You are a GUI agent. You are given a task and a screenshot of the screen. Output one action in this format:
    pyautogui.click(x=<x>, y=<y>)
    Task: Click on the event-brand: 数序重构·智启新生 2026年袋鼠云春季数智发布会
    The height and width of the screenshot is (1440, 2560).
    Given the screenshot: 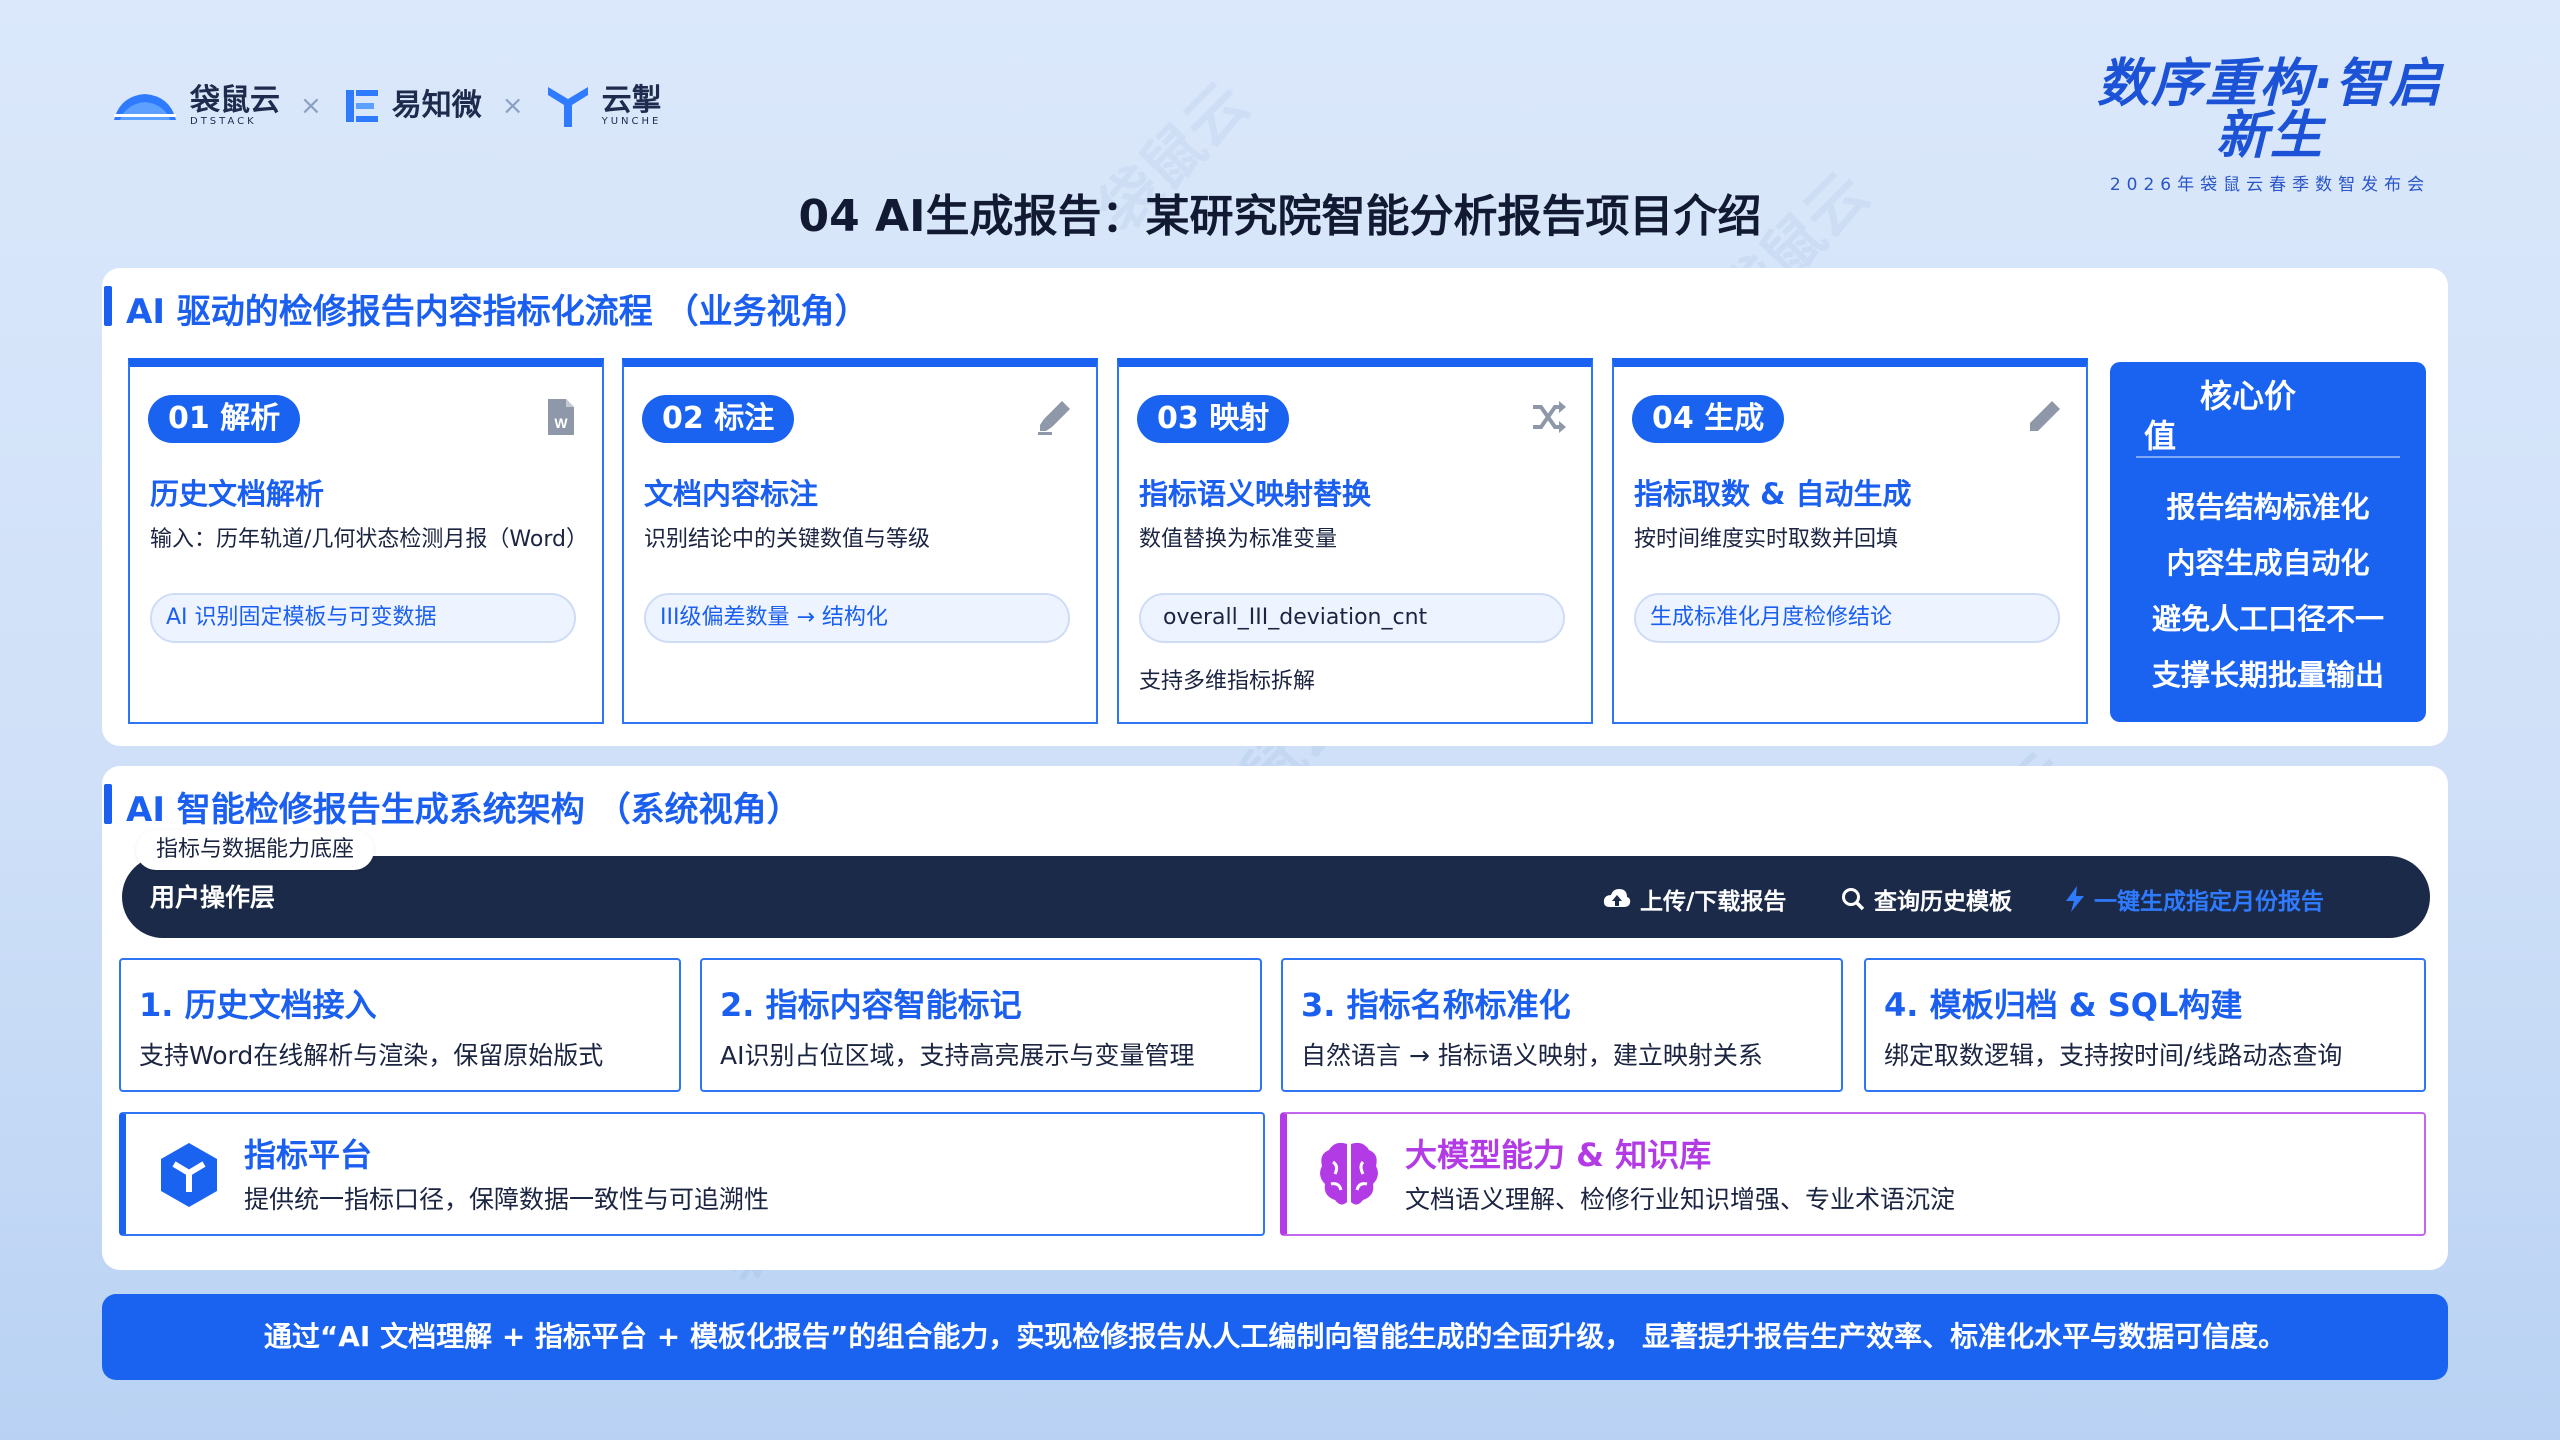 What is the action you would take?
    pyautogui.click(x=2270, y=126)
    